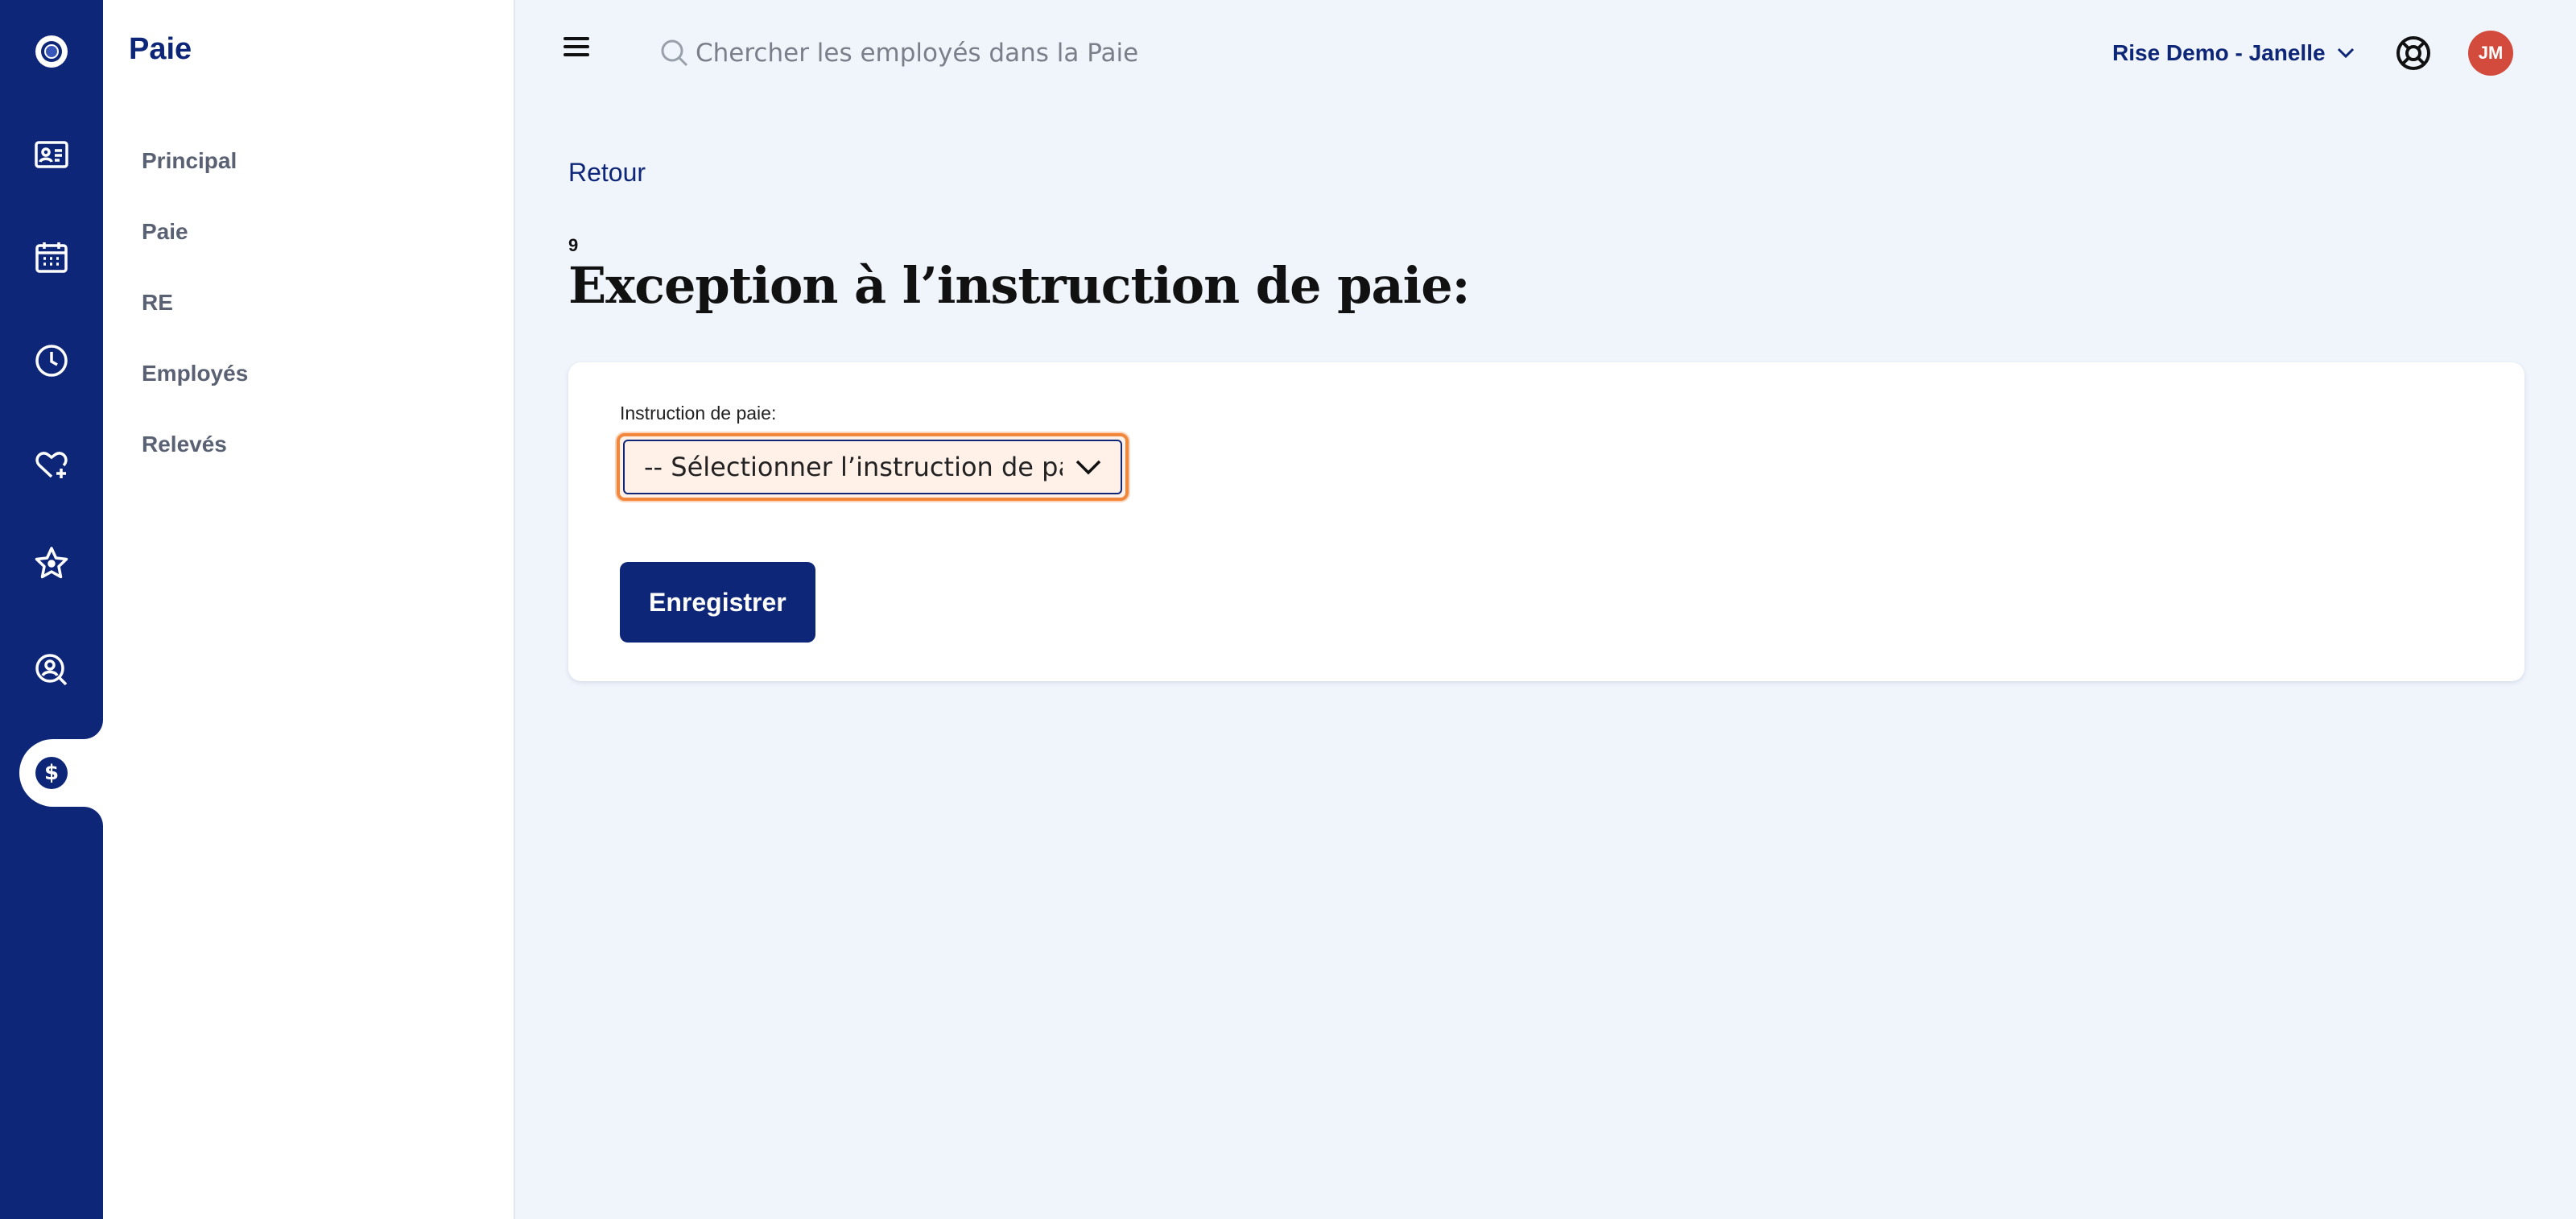 The image size is (2576, 1219). What do you see at coordinates (51, 464) in the screenshot?
I see `heart-plus-icon` at bounding box center [51, 464].